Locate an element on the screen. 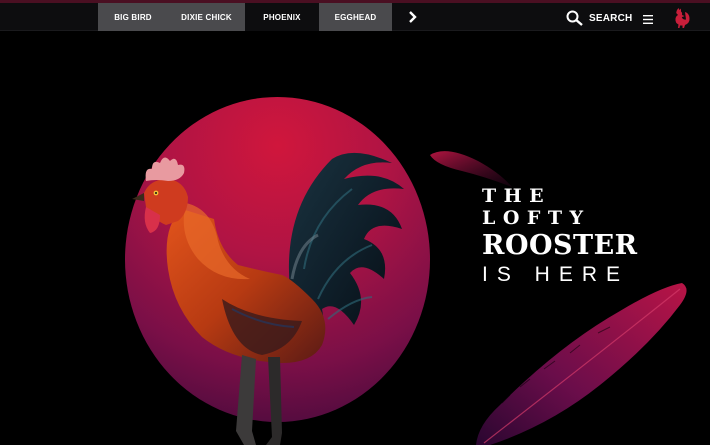 The width and height of the screenshot is (710, 445). next-tabs-button is located at coordinates (413, 17).